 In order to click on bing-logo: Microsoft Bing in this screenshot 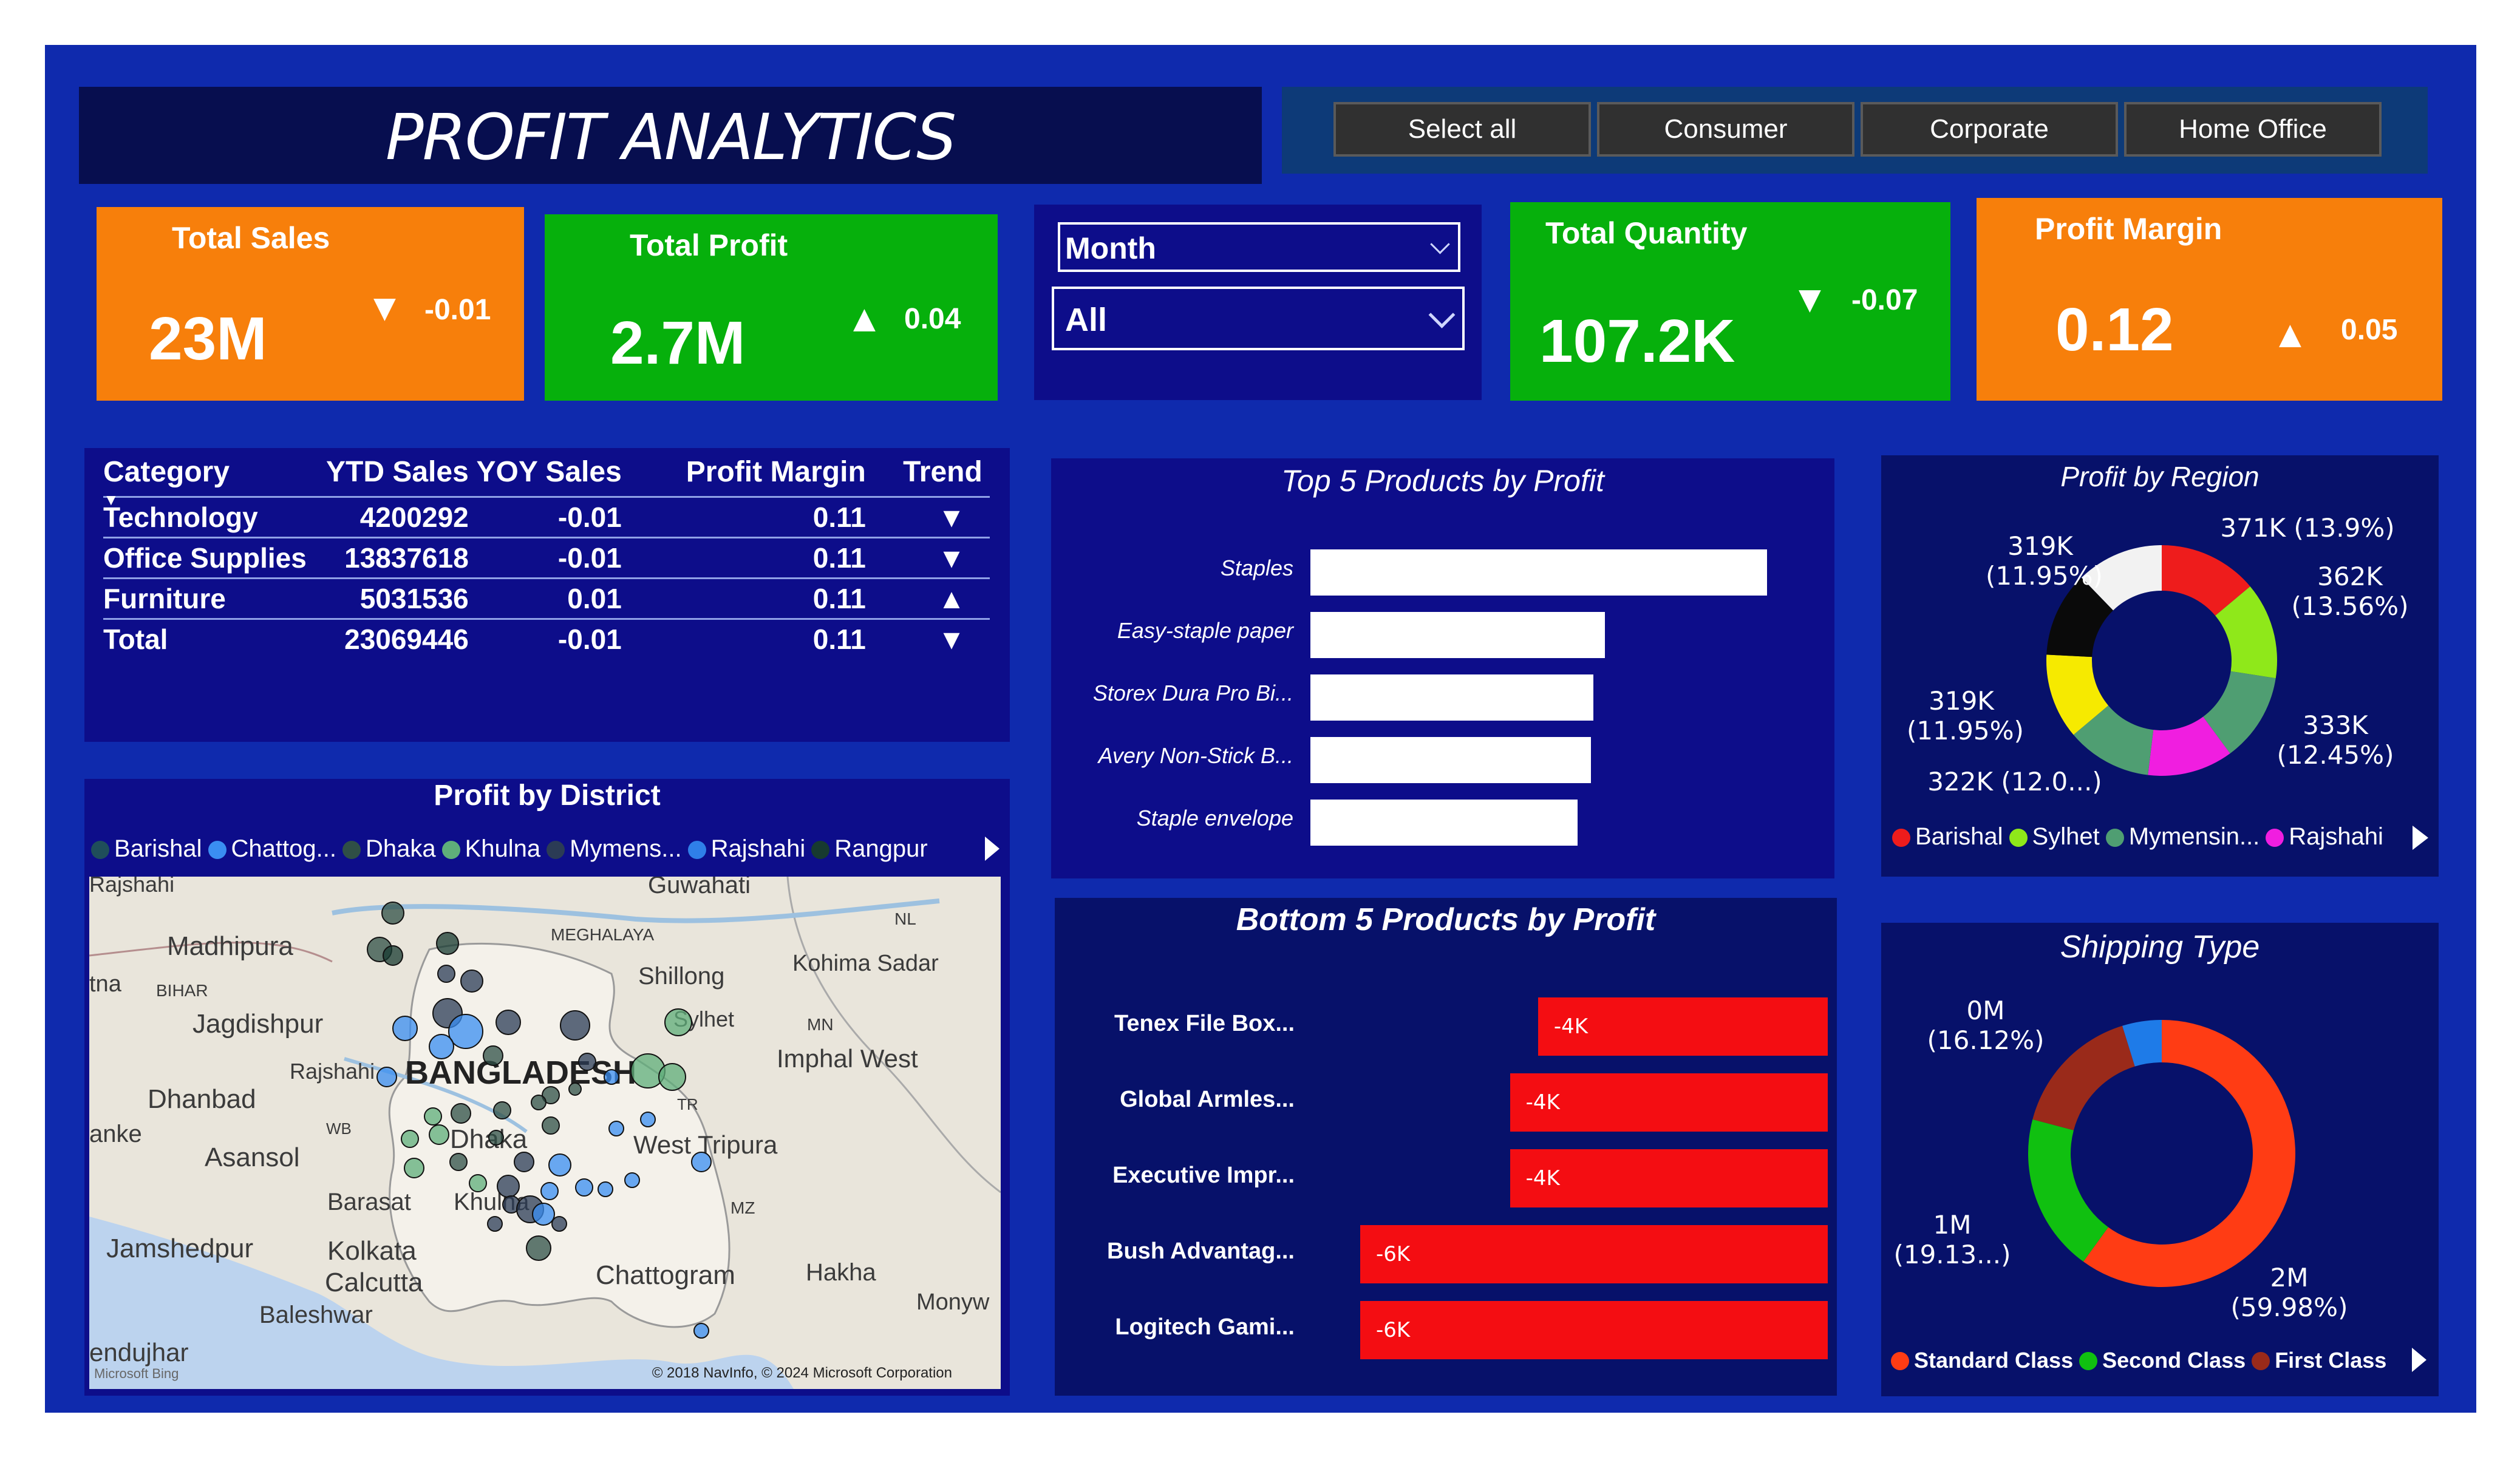, I will do `click(136, 1373)`.